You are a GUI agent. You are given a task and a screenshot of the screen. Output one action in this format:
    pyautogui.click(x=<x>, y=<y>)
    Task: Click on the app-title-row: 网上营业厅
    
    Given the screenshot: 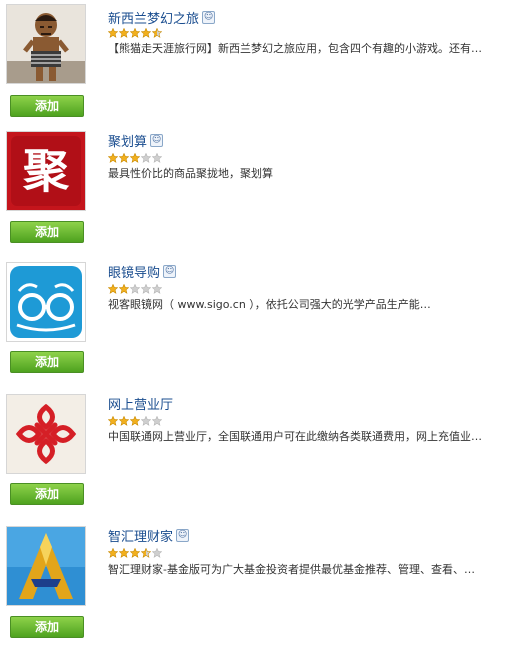 What is the action you would take?
    pyautogui.click(x=140, y=403)
    